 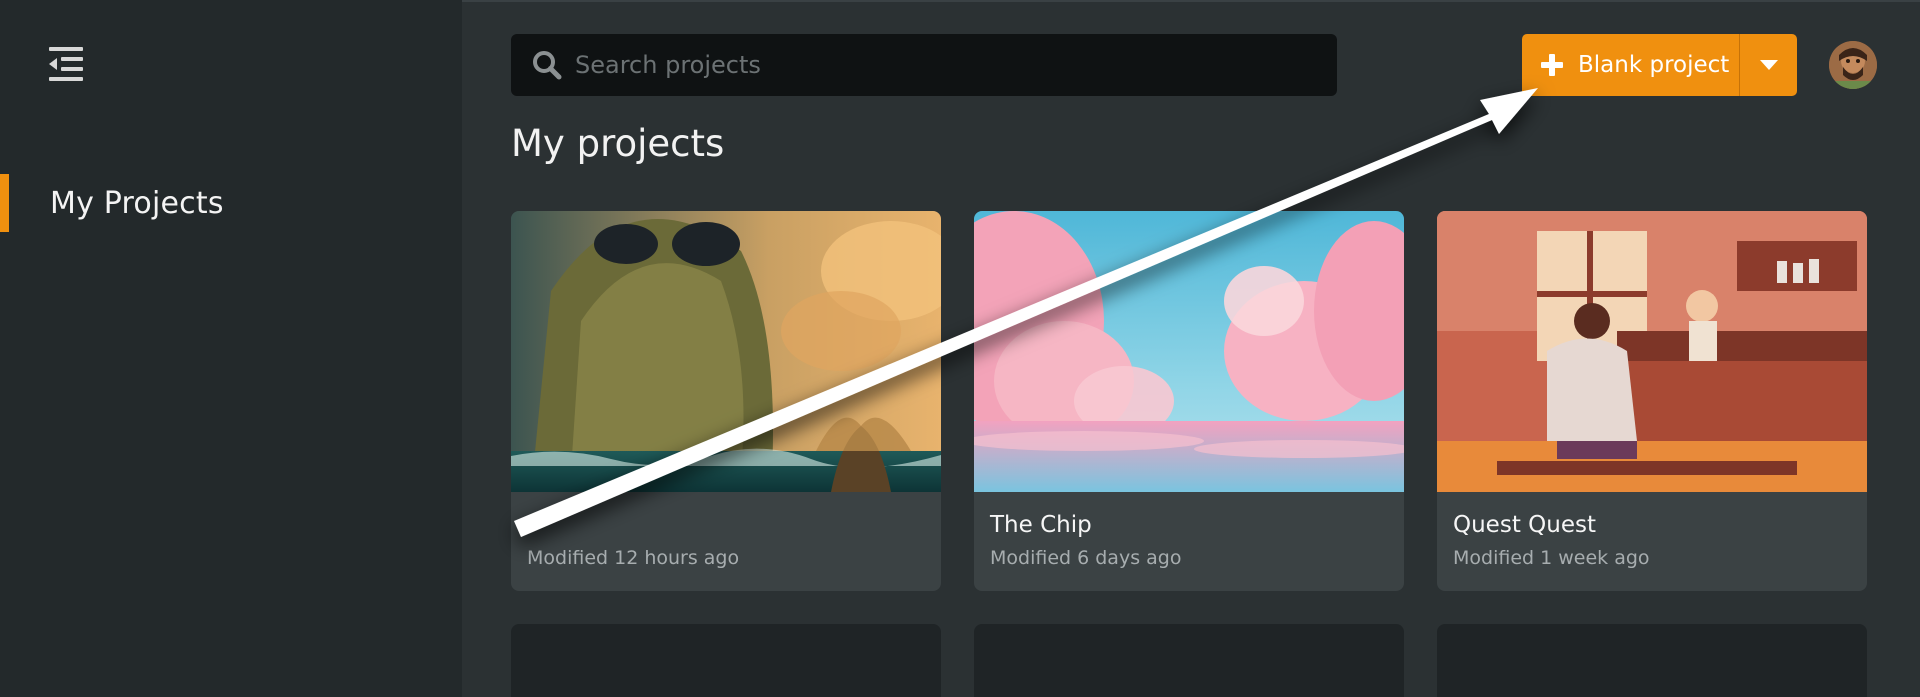 I want to click on sidebar-item-my-projects: My Projects, so click(x=231, y=203).